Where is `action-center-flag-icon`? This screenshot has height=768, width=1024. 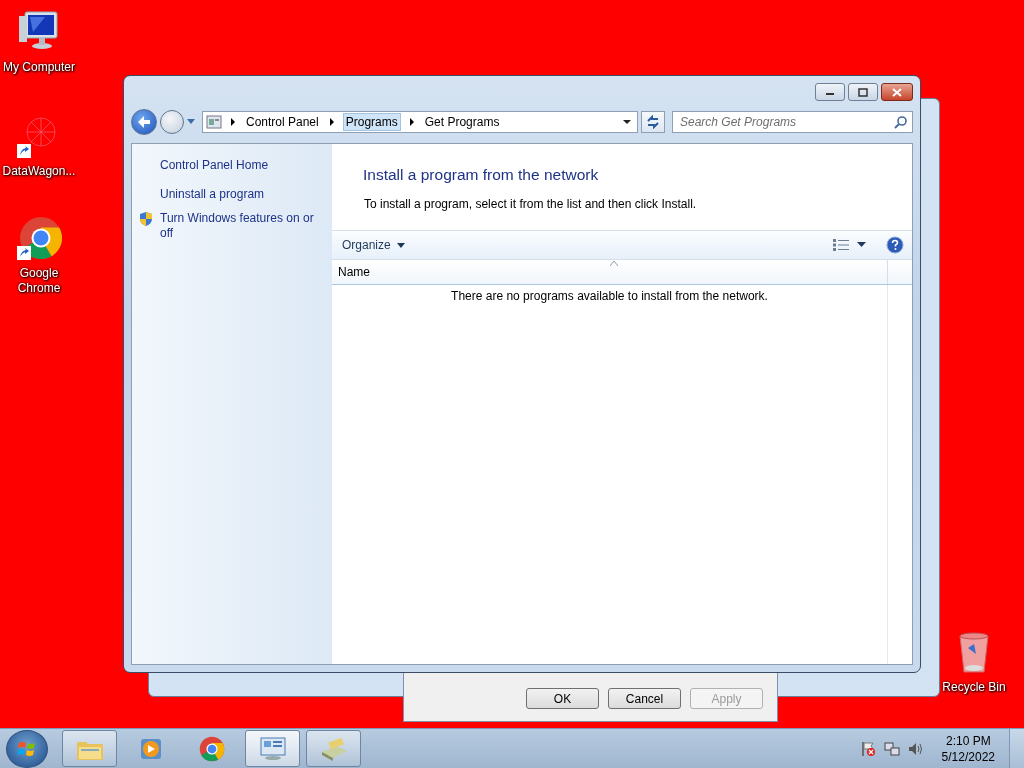
action-center-flag-icon is located at coordinates (867, 748).